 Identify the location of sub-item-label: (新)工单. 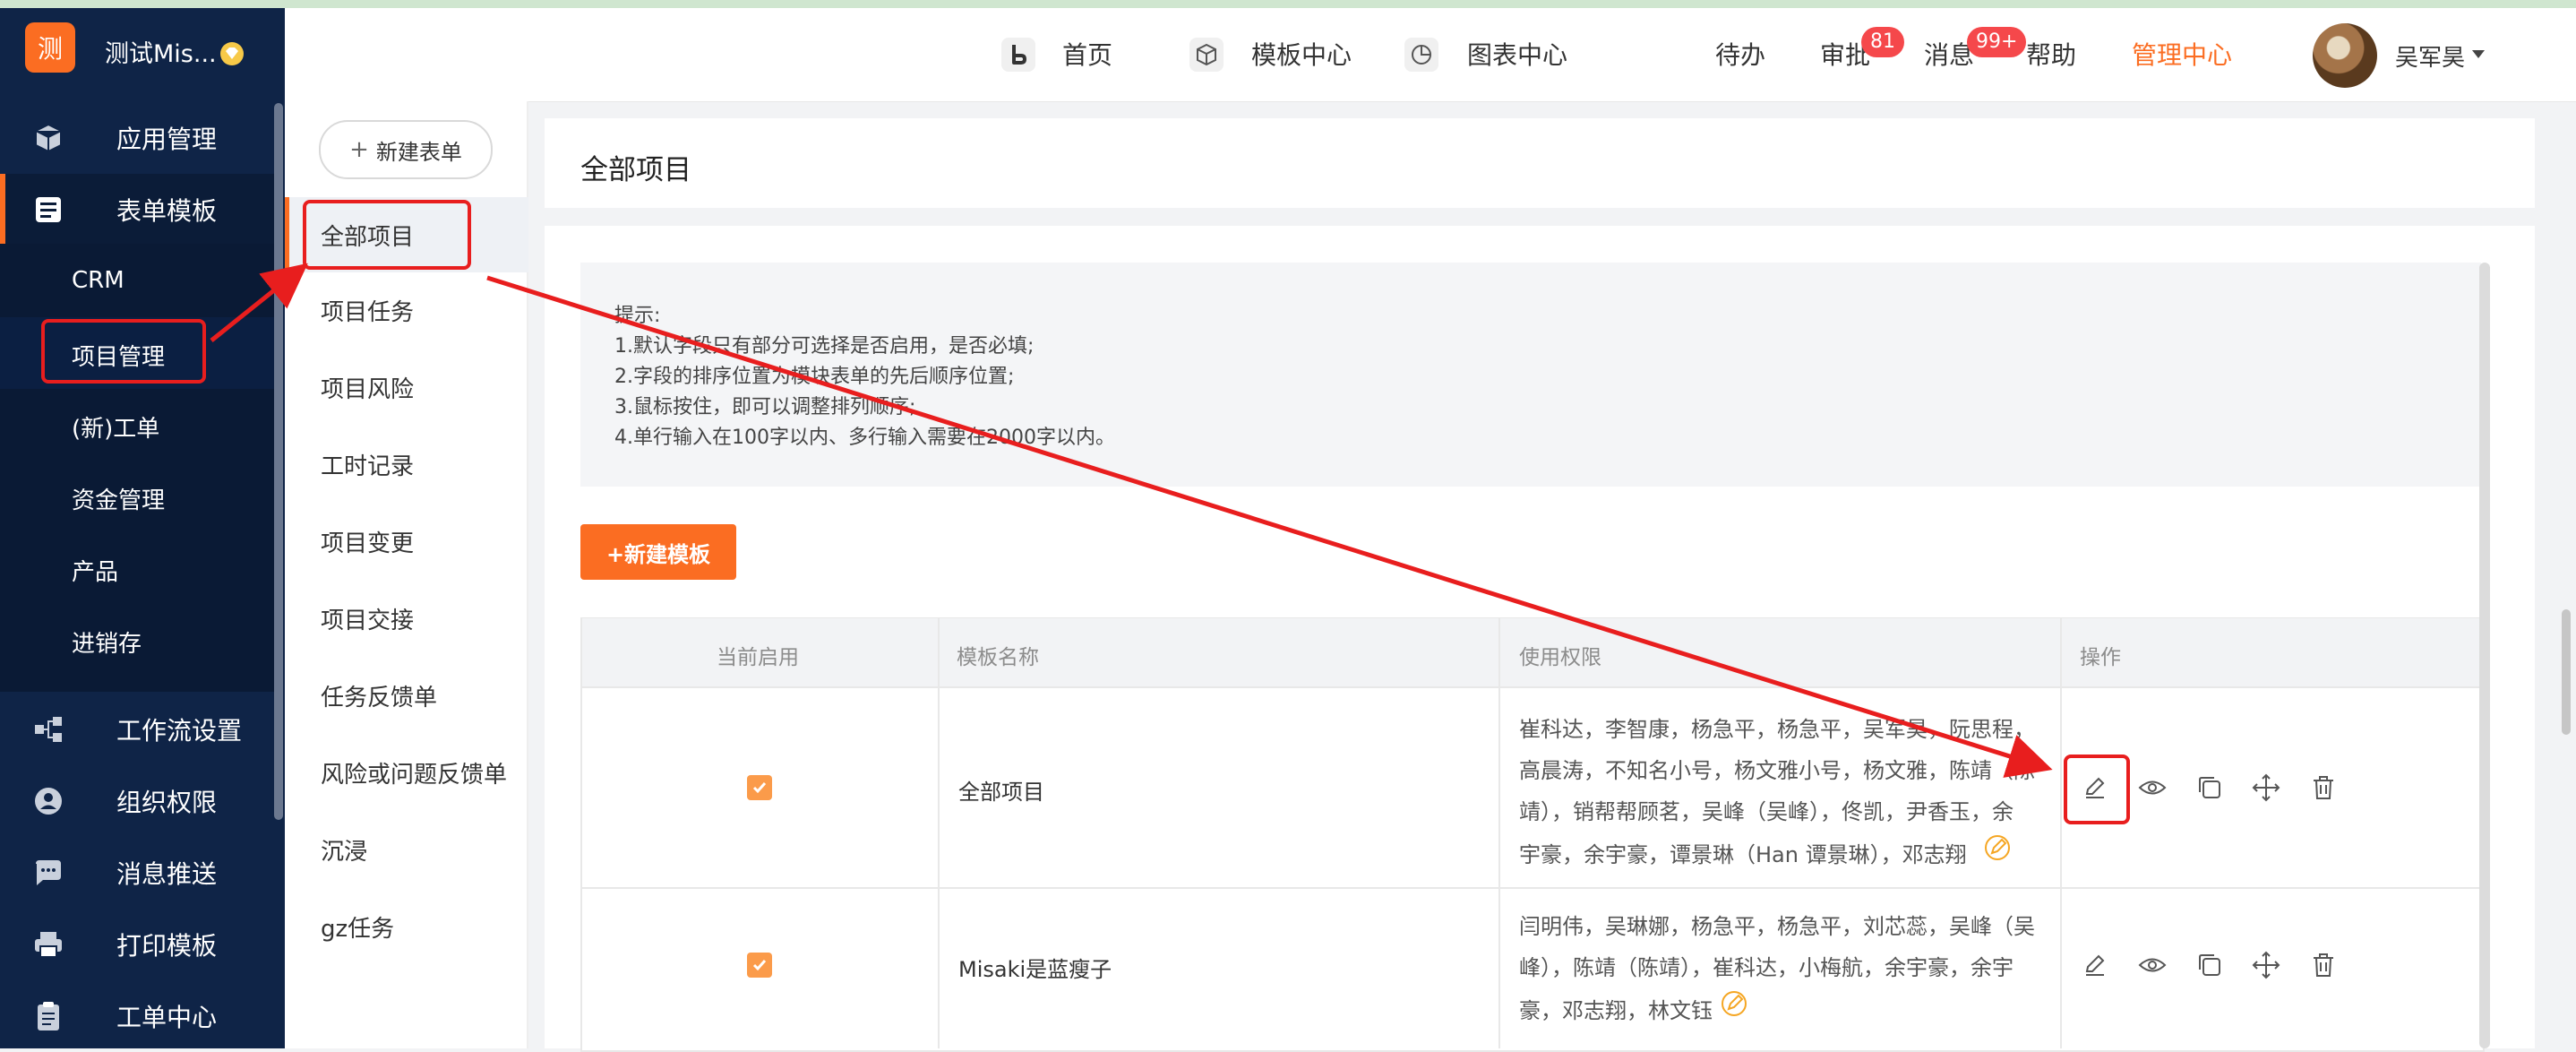
(116, 429).